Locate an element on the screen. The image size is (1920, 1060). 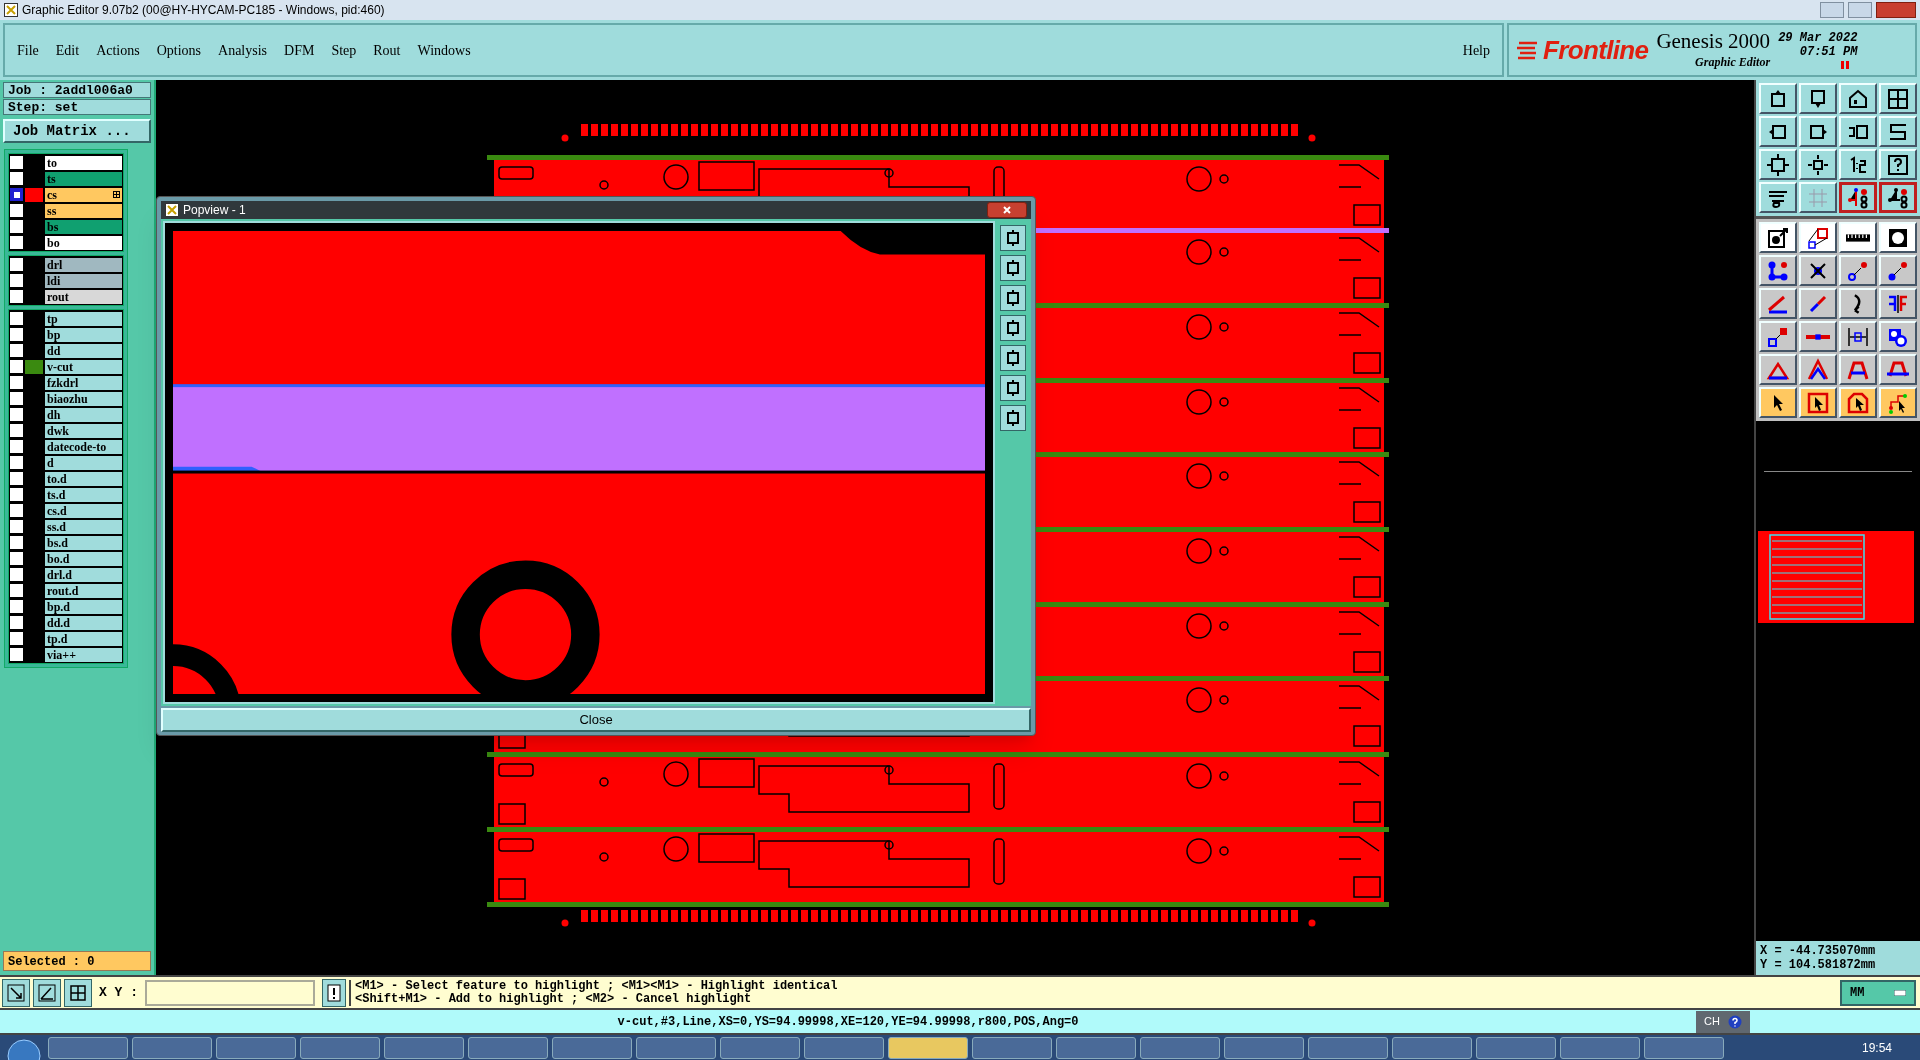
product-name: Genesis 2000 is located at coordinates (1713, 41).